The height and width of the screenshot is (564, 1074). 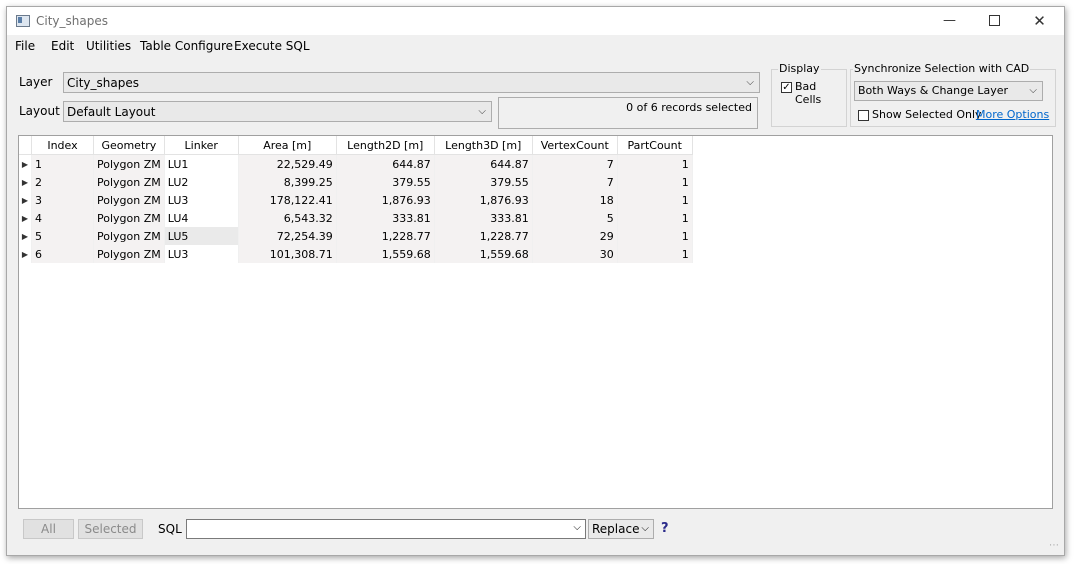 What do you see at coordinates (201, 145) in the screenshot?
I see `column-header-linker: Linker` at bounding box center [201, 145].